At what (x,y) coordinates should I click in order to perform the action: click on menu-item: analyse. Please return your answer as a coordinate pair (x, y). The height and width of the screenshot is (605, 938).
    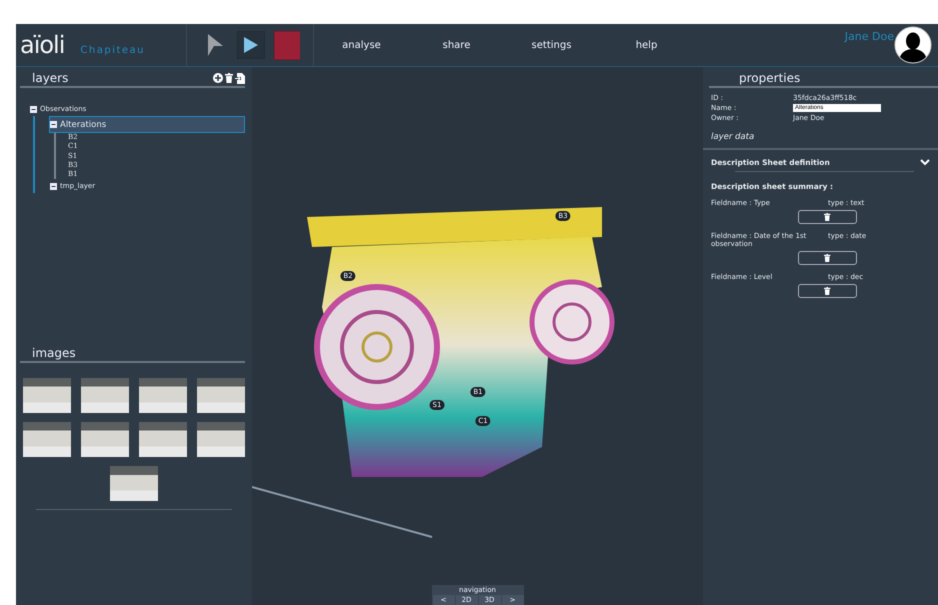
    Looking at the image, I should click on (361, 45).